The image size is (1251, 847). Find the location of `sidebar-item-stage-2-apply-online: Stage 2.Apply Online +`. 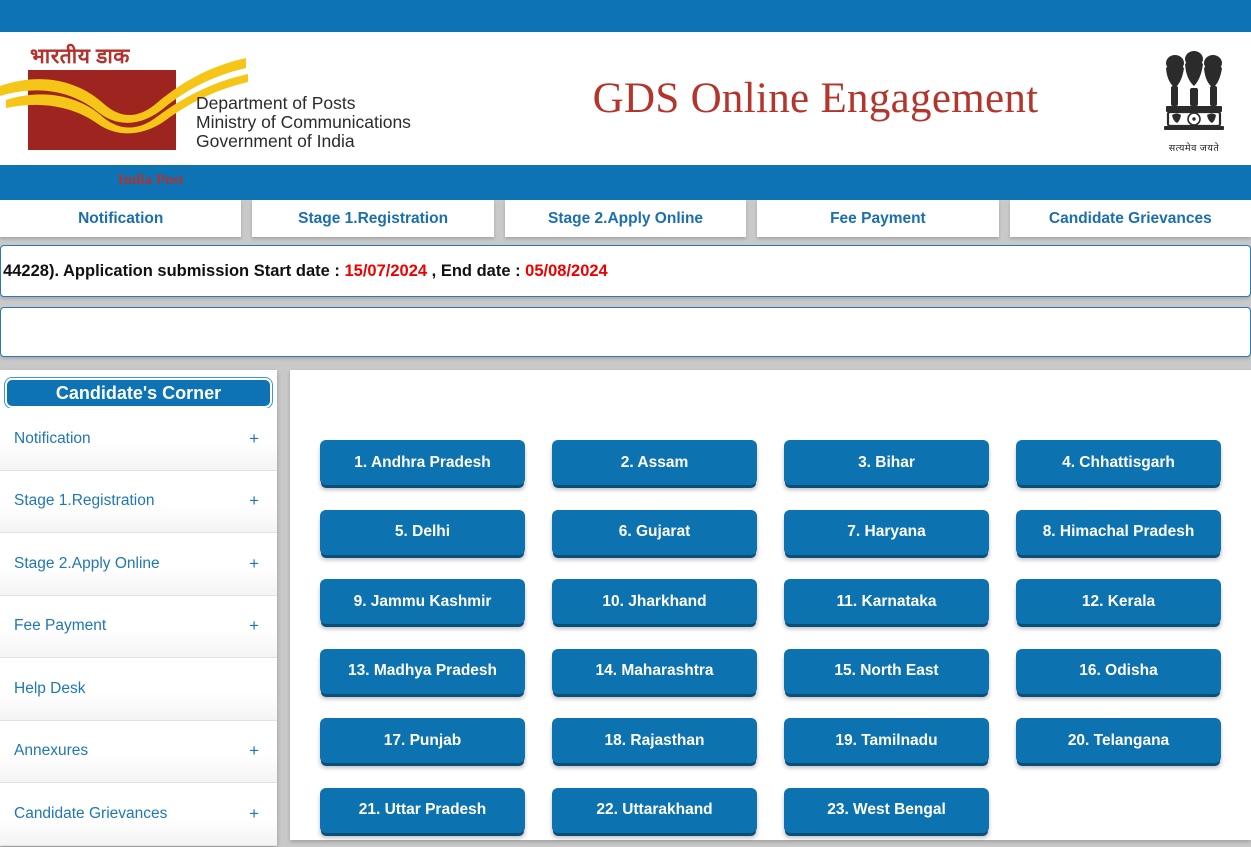

sidebar-item-stage-2-apply-online: Stage 2.Apply Online + is located at coordinates (138, 564).